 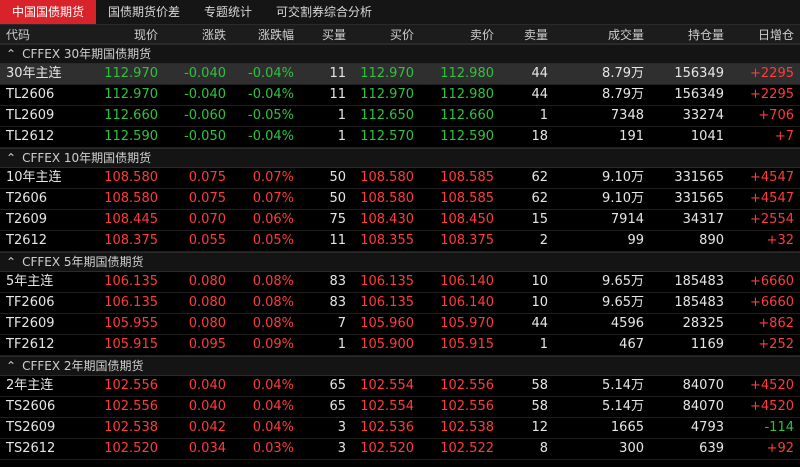 What do you see at coordinates (266, 34) in the screenshot?
I see `col-change-pct: 涨跌幅` at bounding box center [266, 34].